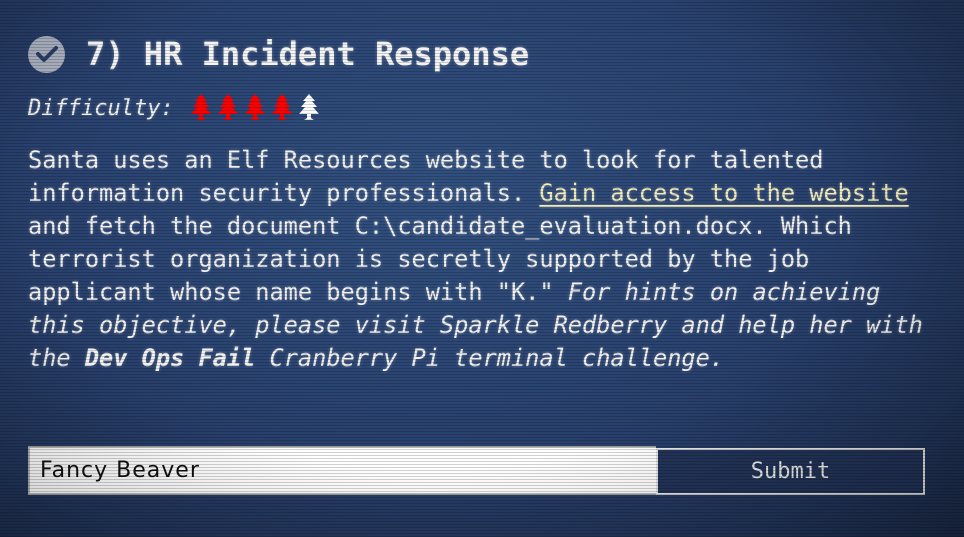 The image size is (964, 537). Describe the element at coordinates (478, 108) in the screenshot. I see `difficulty-rating: Difficulty:` at that location.